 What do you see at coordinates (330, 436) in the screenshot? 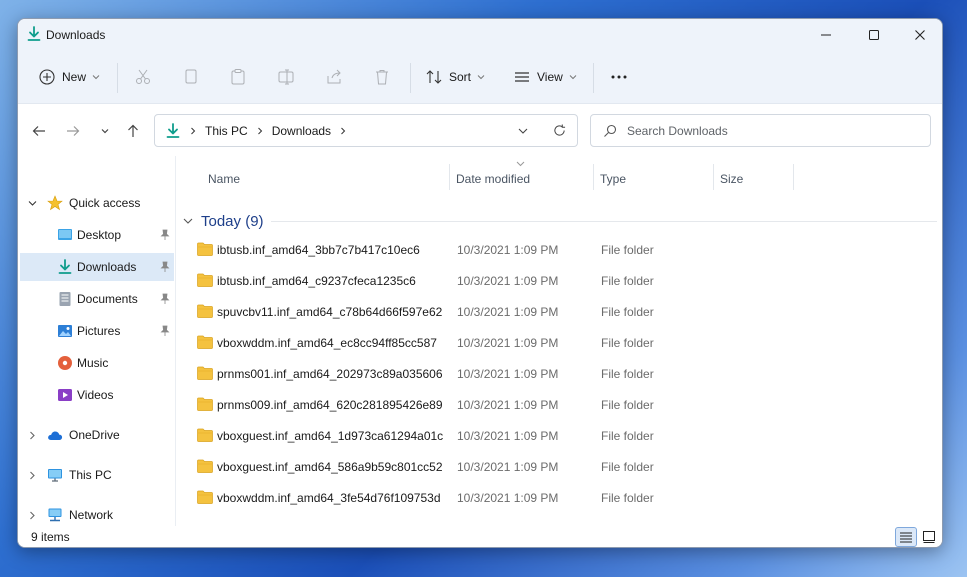
I see `file-name: vboxguest.inf_amd64_1d973ca61294a01c` at bounding box center [330, 436].